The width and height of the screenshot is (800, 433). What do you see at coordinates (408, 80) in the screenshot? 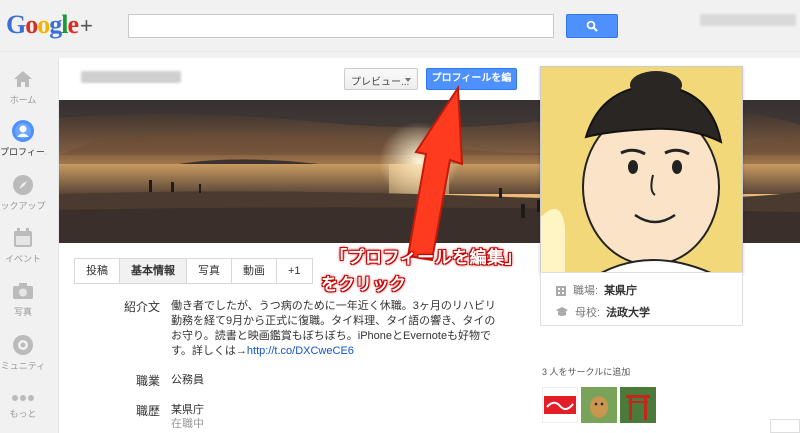
I see `chevron-down-icon` at bounding box center [408, 80].